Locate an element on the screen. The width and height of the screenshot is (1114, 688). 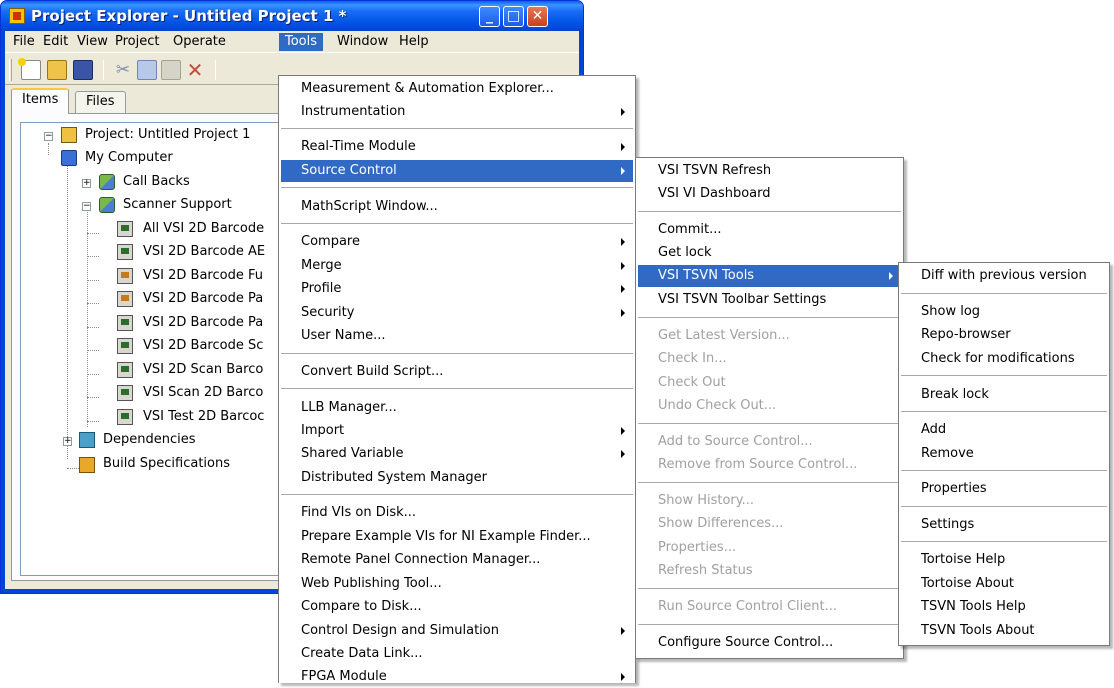
menu-item-label: Tortoise Help is located at coordinates (963, 559).